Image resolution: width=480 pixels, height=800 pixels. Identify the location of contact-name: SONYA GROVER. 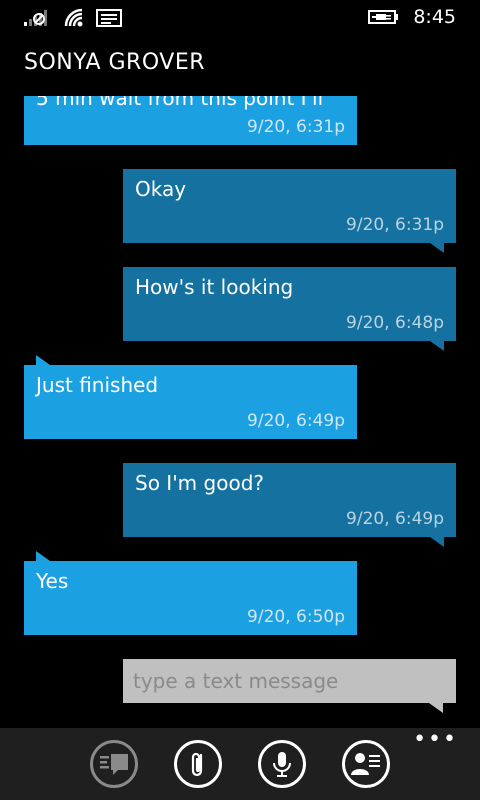
(115, 62).